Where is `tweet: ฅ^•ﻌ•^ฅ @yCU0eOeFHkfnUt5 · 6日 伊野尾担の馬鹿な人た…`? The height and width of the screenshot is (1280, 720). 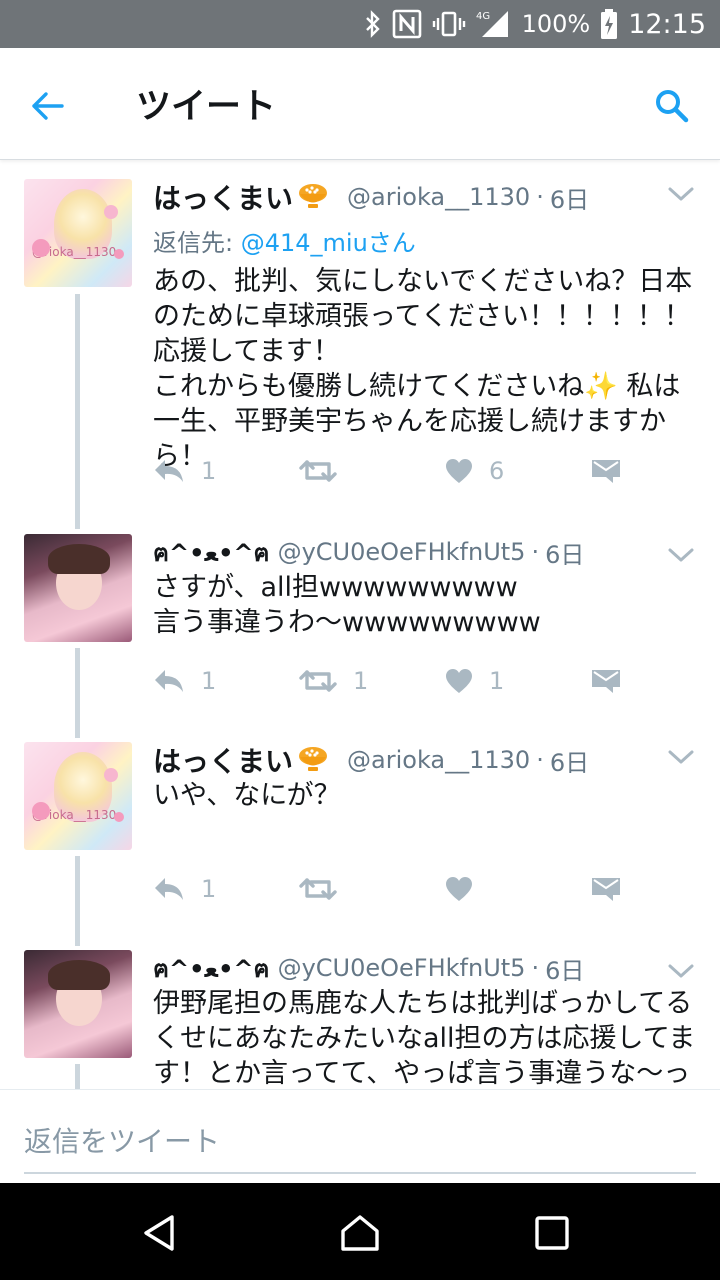 tweet: ฅ^•ﻌ•^ฅ @yCU0eOeFHkfnUt5 · 6日 伊野尾担の馬鹿な人た… is located at coordinates (360, 1019).